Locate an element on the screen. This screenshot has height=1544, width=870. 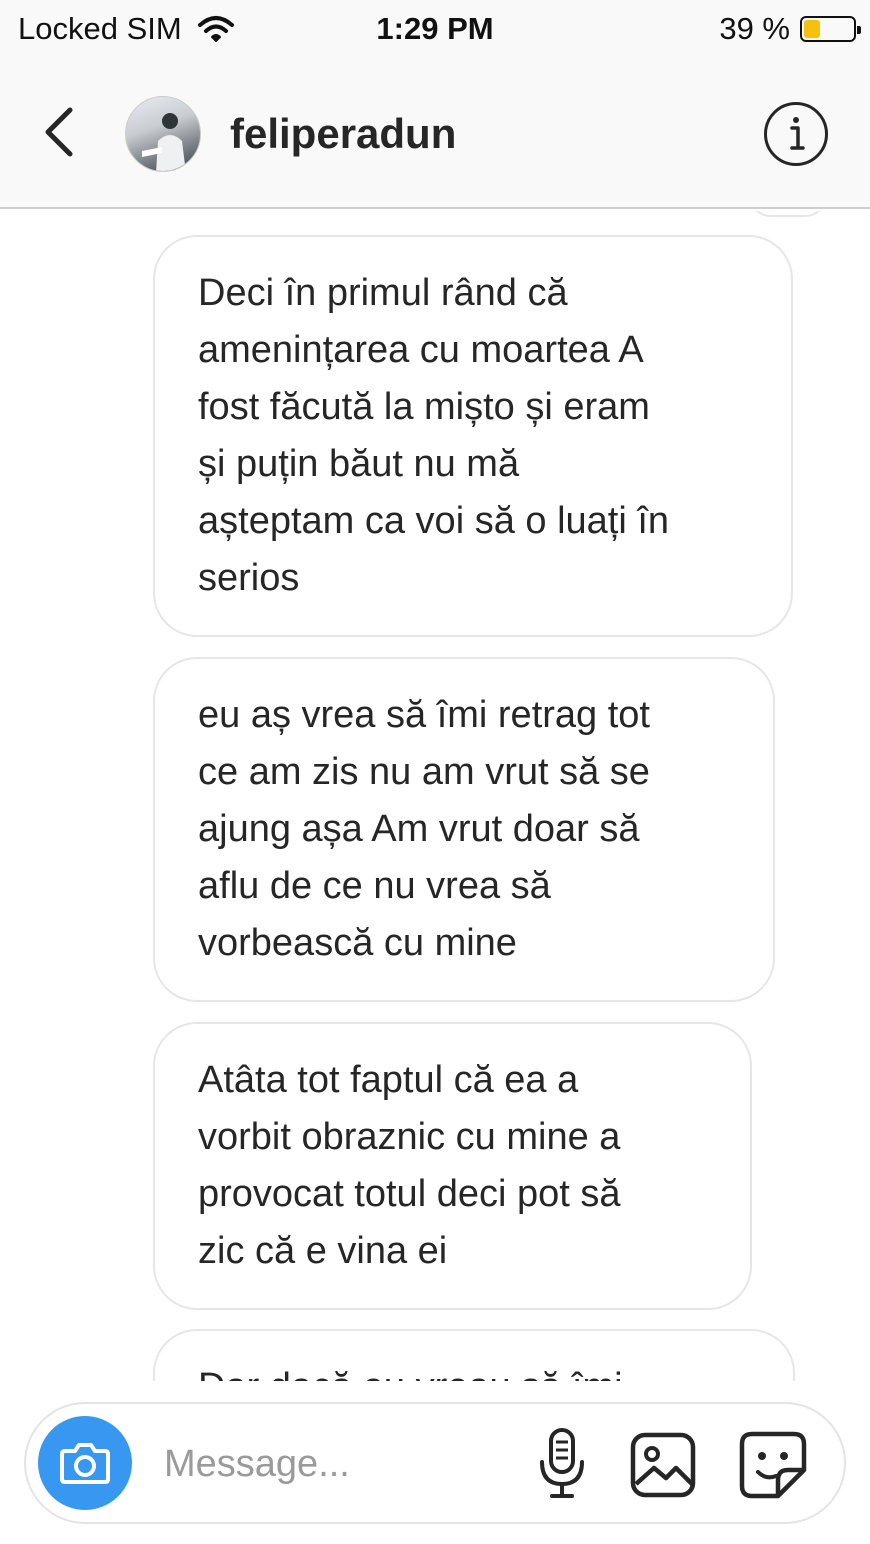
gallery-button is located at coordinates (663, 1465).